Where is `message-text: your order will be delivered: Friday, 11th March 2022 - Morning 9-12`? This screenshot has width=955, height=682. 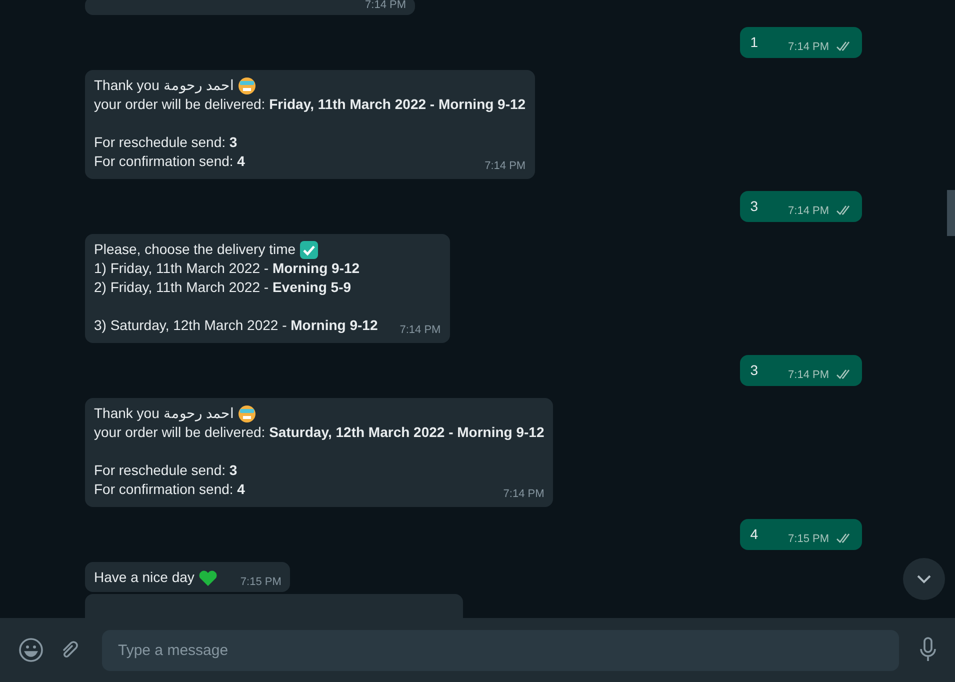
message-text: your order will be delivered: Friday, 11th March 2022 - Morning 9-12 is located at coordinates (310, 104).